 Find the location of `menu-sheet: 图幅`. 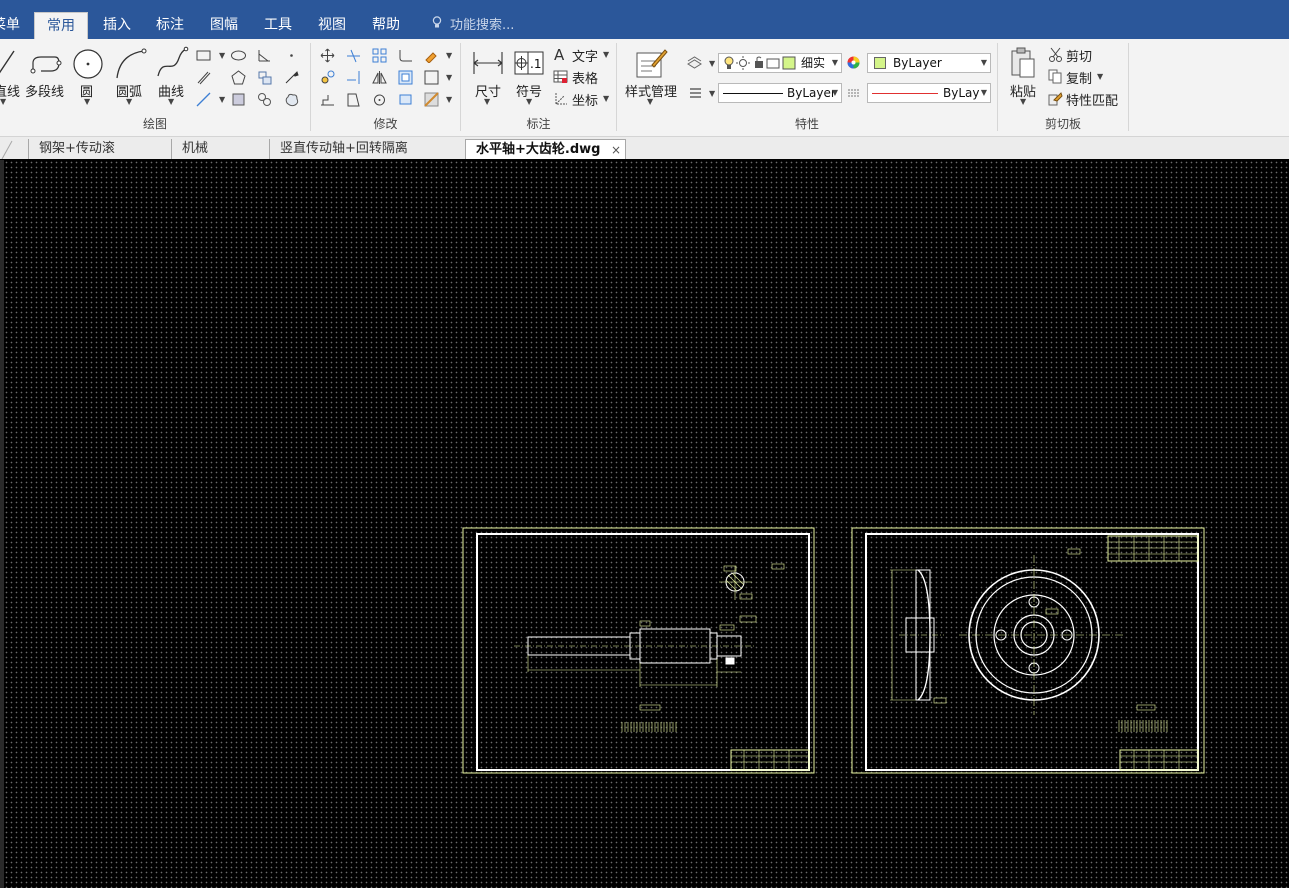

menu-sheet: 图幅 is located at coordinates (224, 25).